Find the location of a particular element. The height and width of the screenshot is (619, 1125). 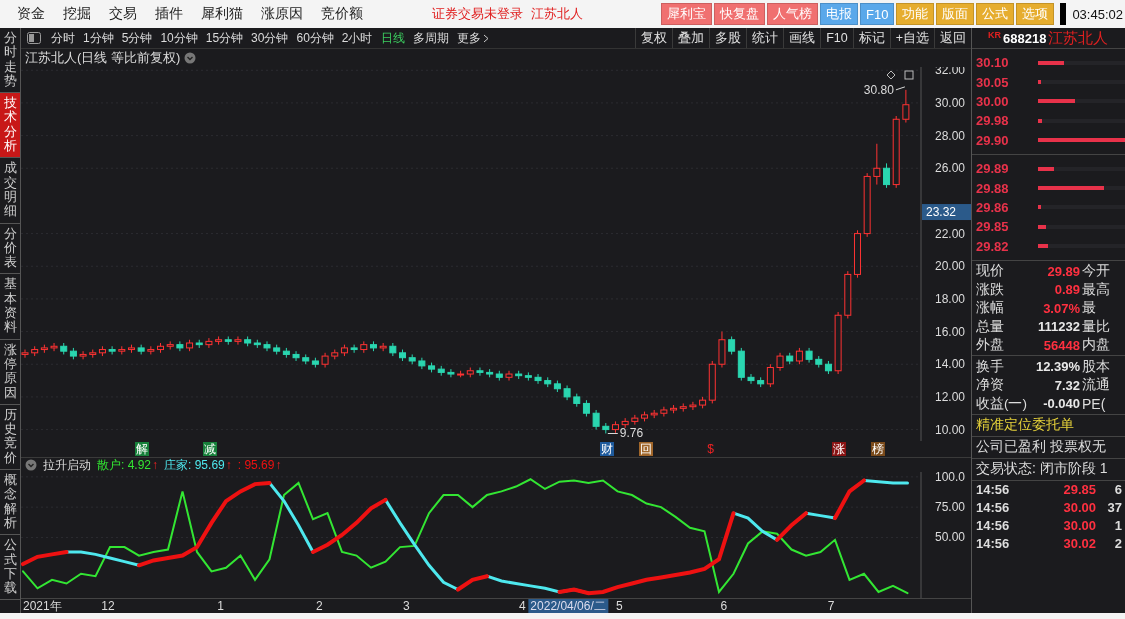

axis-label: 28.00 is located at coordinates (949, 135).